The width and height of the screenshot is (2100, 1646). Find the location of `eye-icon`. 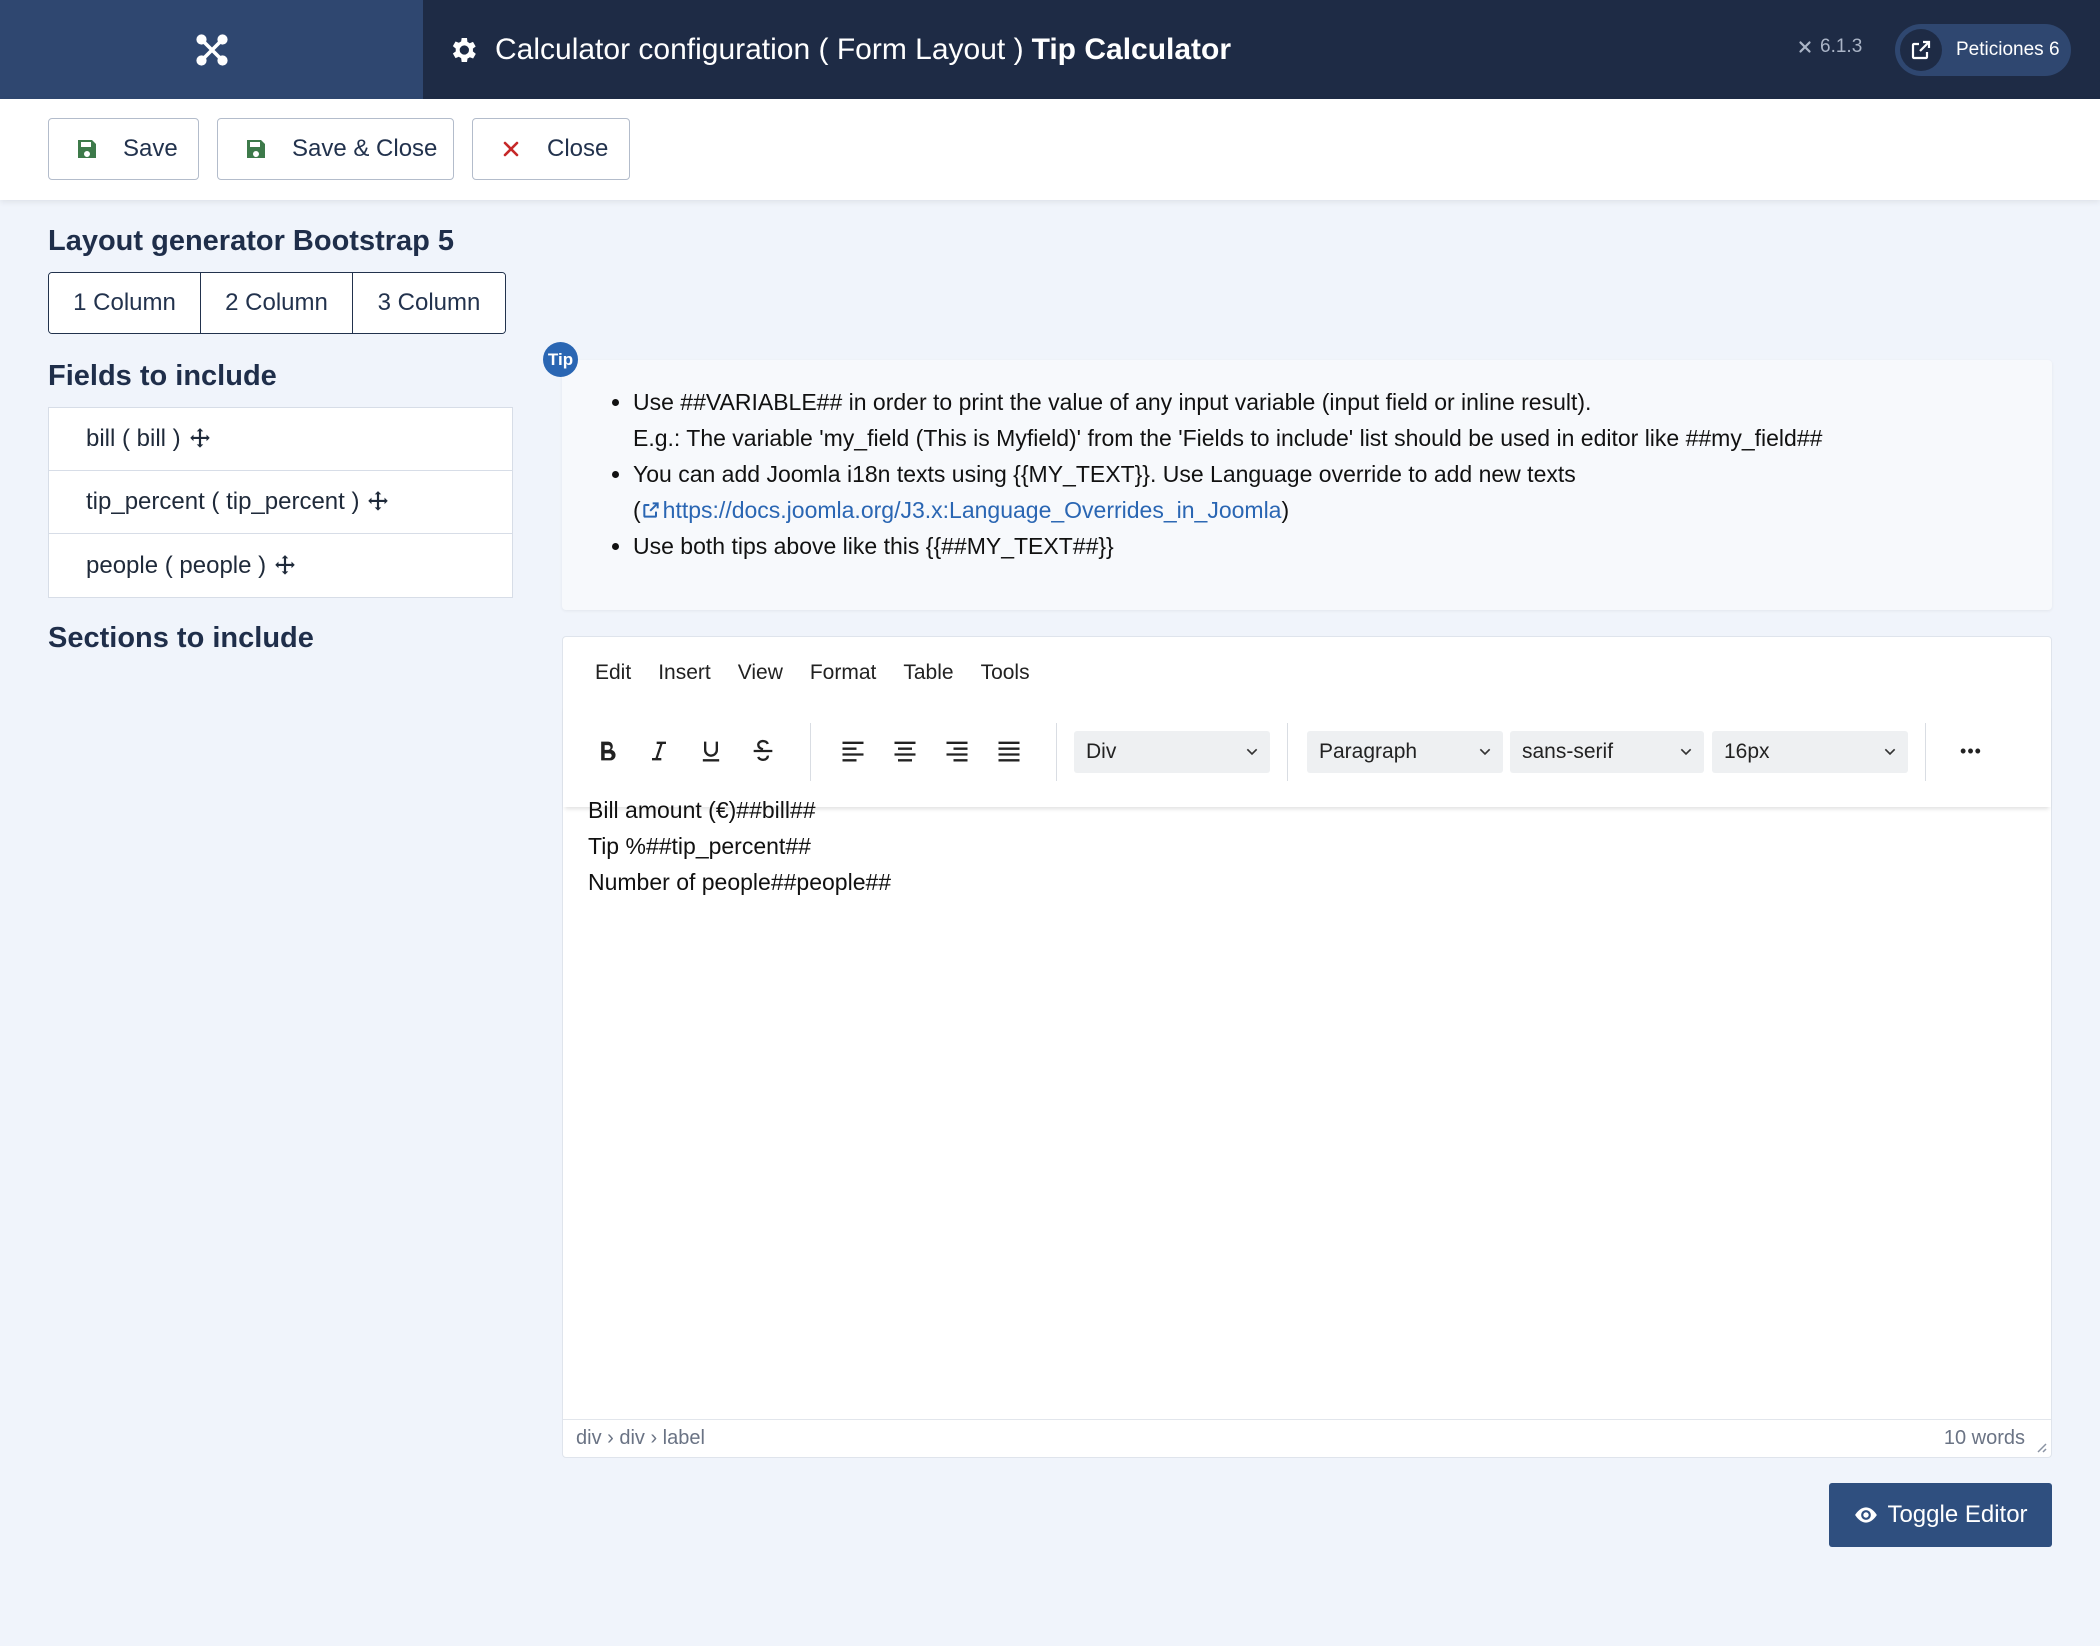

eye-icon is located at coordinates (1866, 1515).